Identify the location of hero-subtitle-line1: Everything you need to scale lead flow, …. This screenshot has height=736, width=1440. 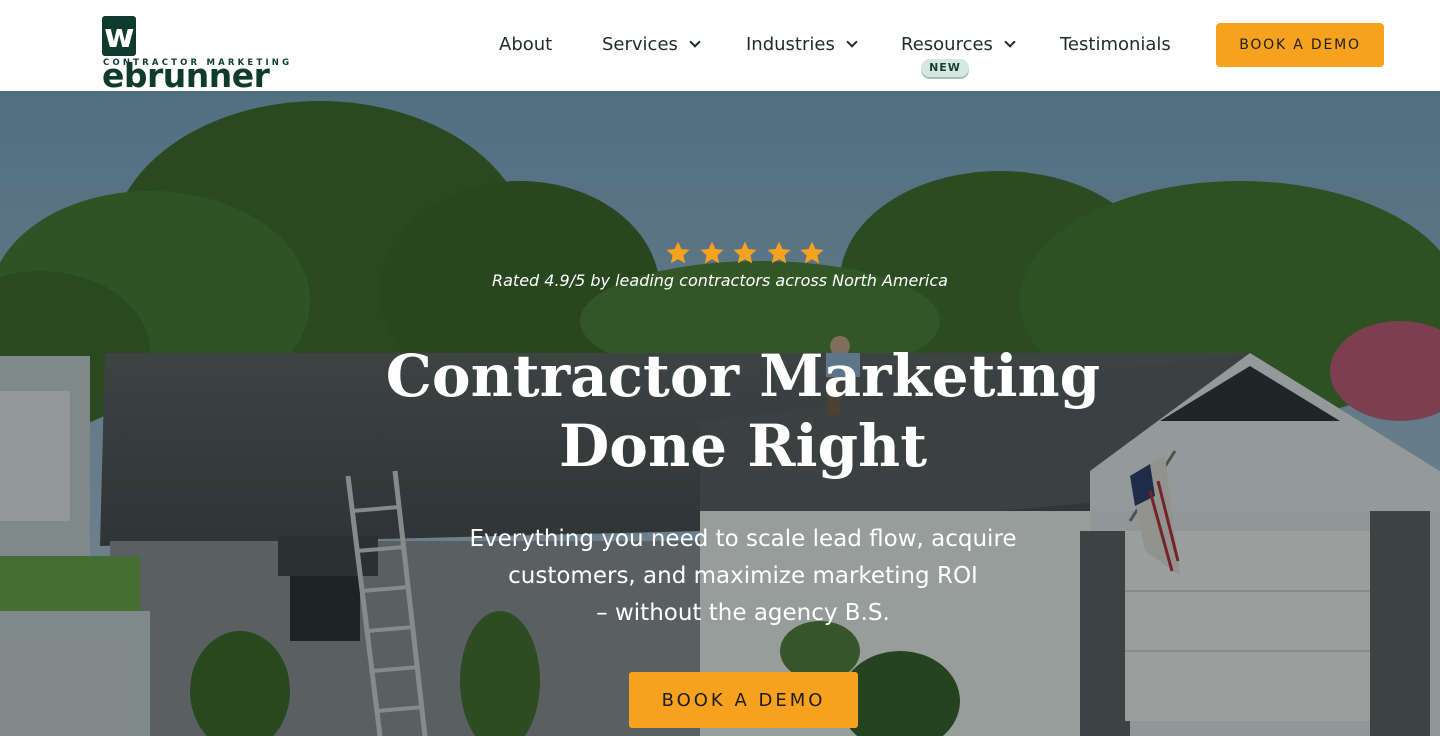
(743, 539).